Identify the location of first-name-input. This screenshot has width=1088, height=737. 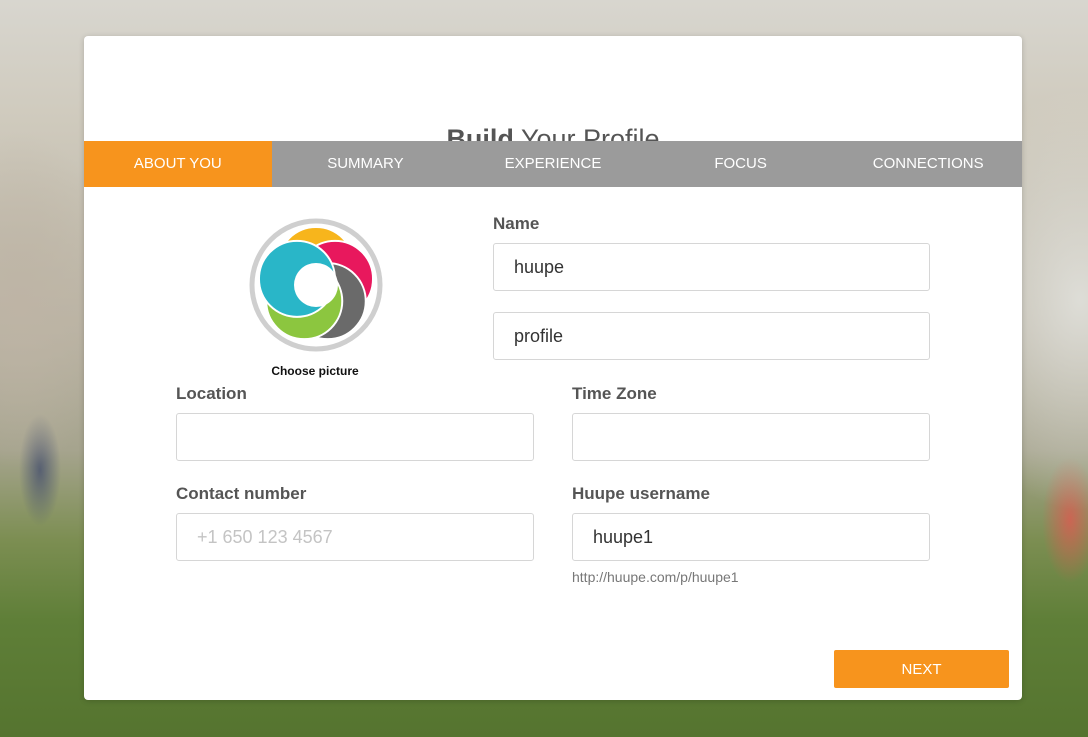
(711, 267).